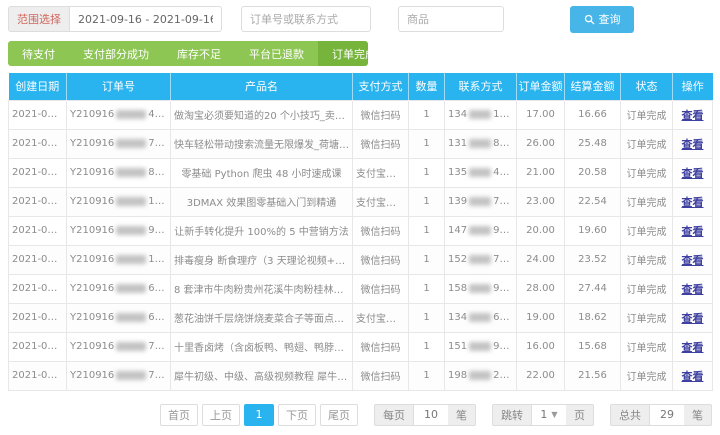  I want to click on cell-order-amount: 21.00, so click(540, 172).